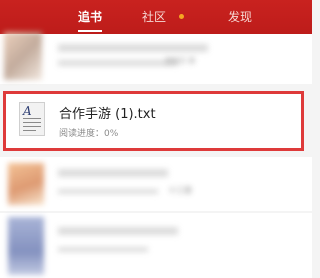 The height and width of the screenshot is (278, 320). Describe the element at coordinates (90, 31) in the screenshot. I see `tab-active-indicator` at that location.